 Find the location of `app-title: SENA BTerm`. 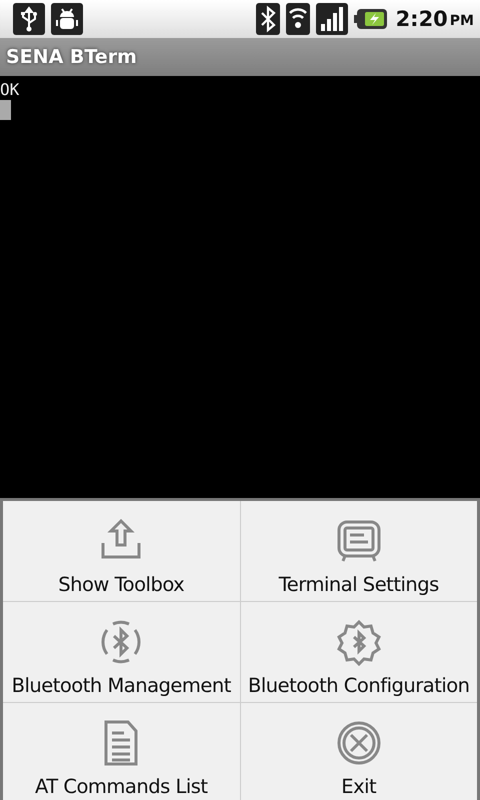

app-title: SENA BTerm is located at coordinates (71, 57).